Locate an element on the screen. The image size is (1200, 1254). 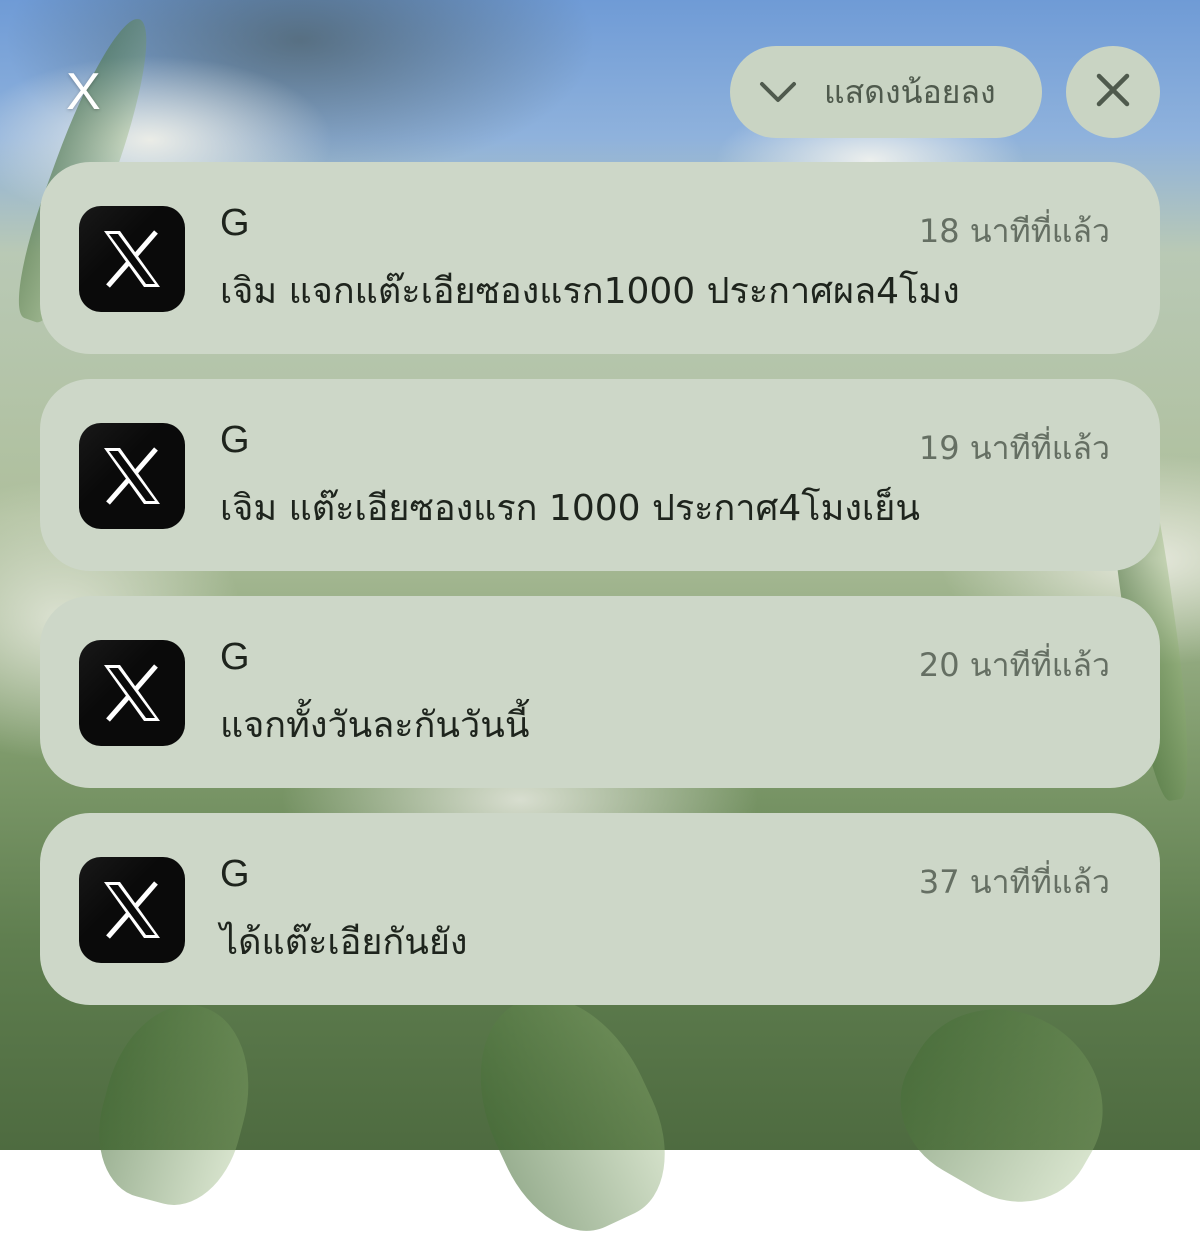
close-icon is located at coordinates (1113, 92).